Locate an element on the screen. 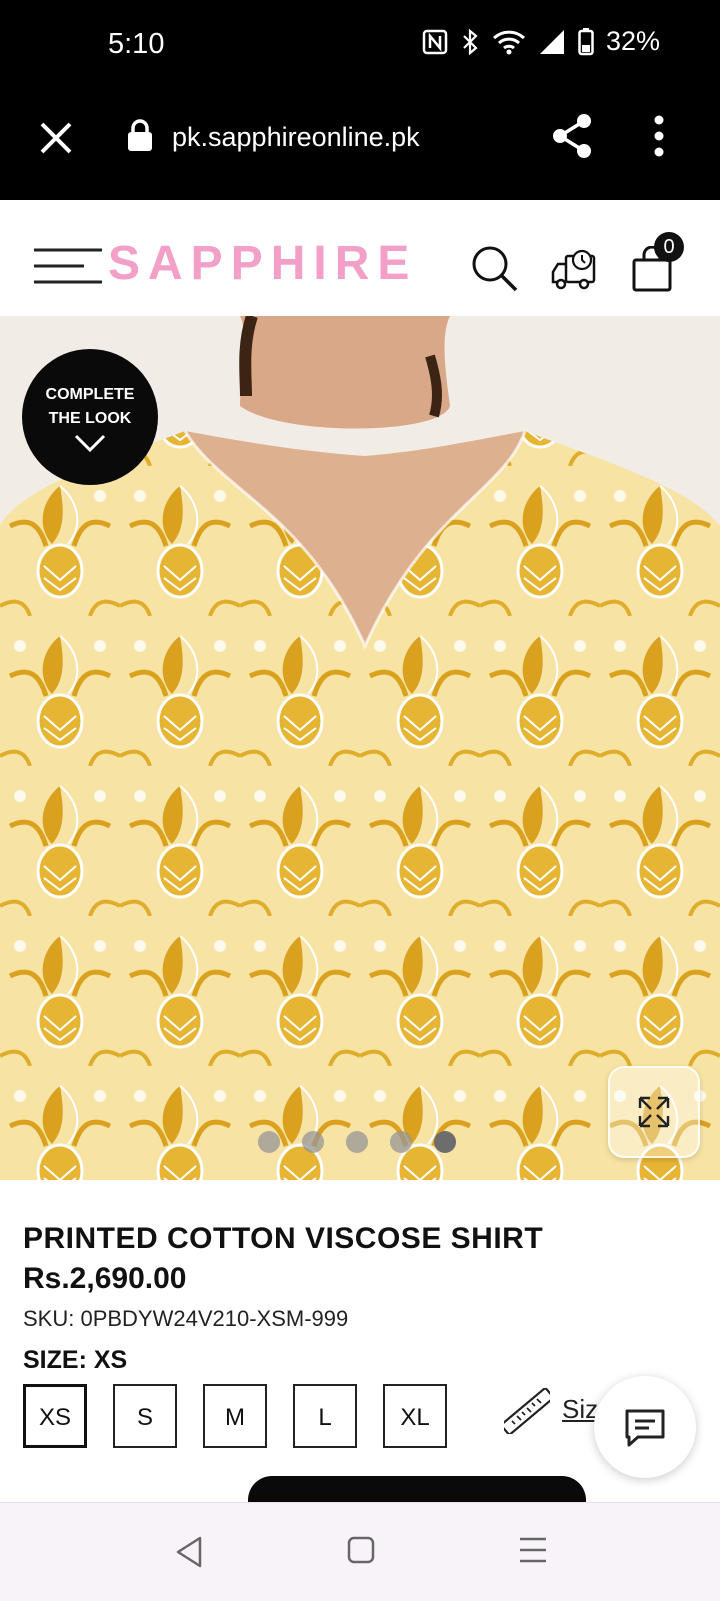 The height and width of the screenshot is (1601, 720). recents-icon is located at coordinates (533, 1550).